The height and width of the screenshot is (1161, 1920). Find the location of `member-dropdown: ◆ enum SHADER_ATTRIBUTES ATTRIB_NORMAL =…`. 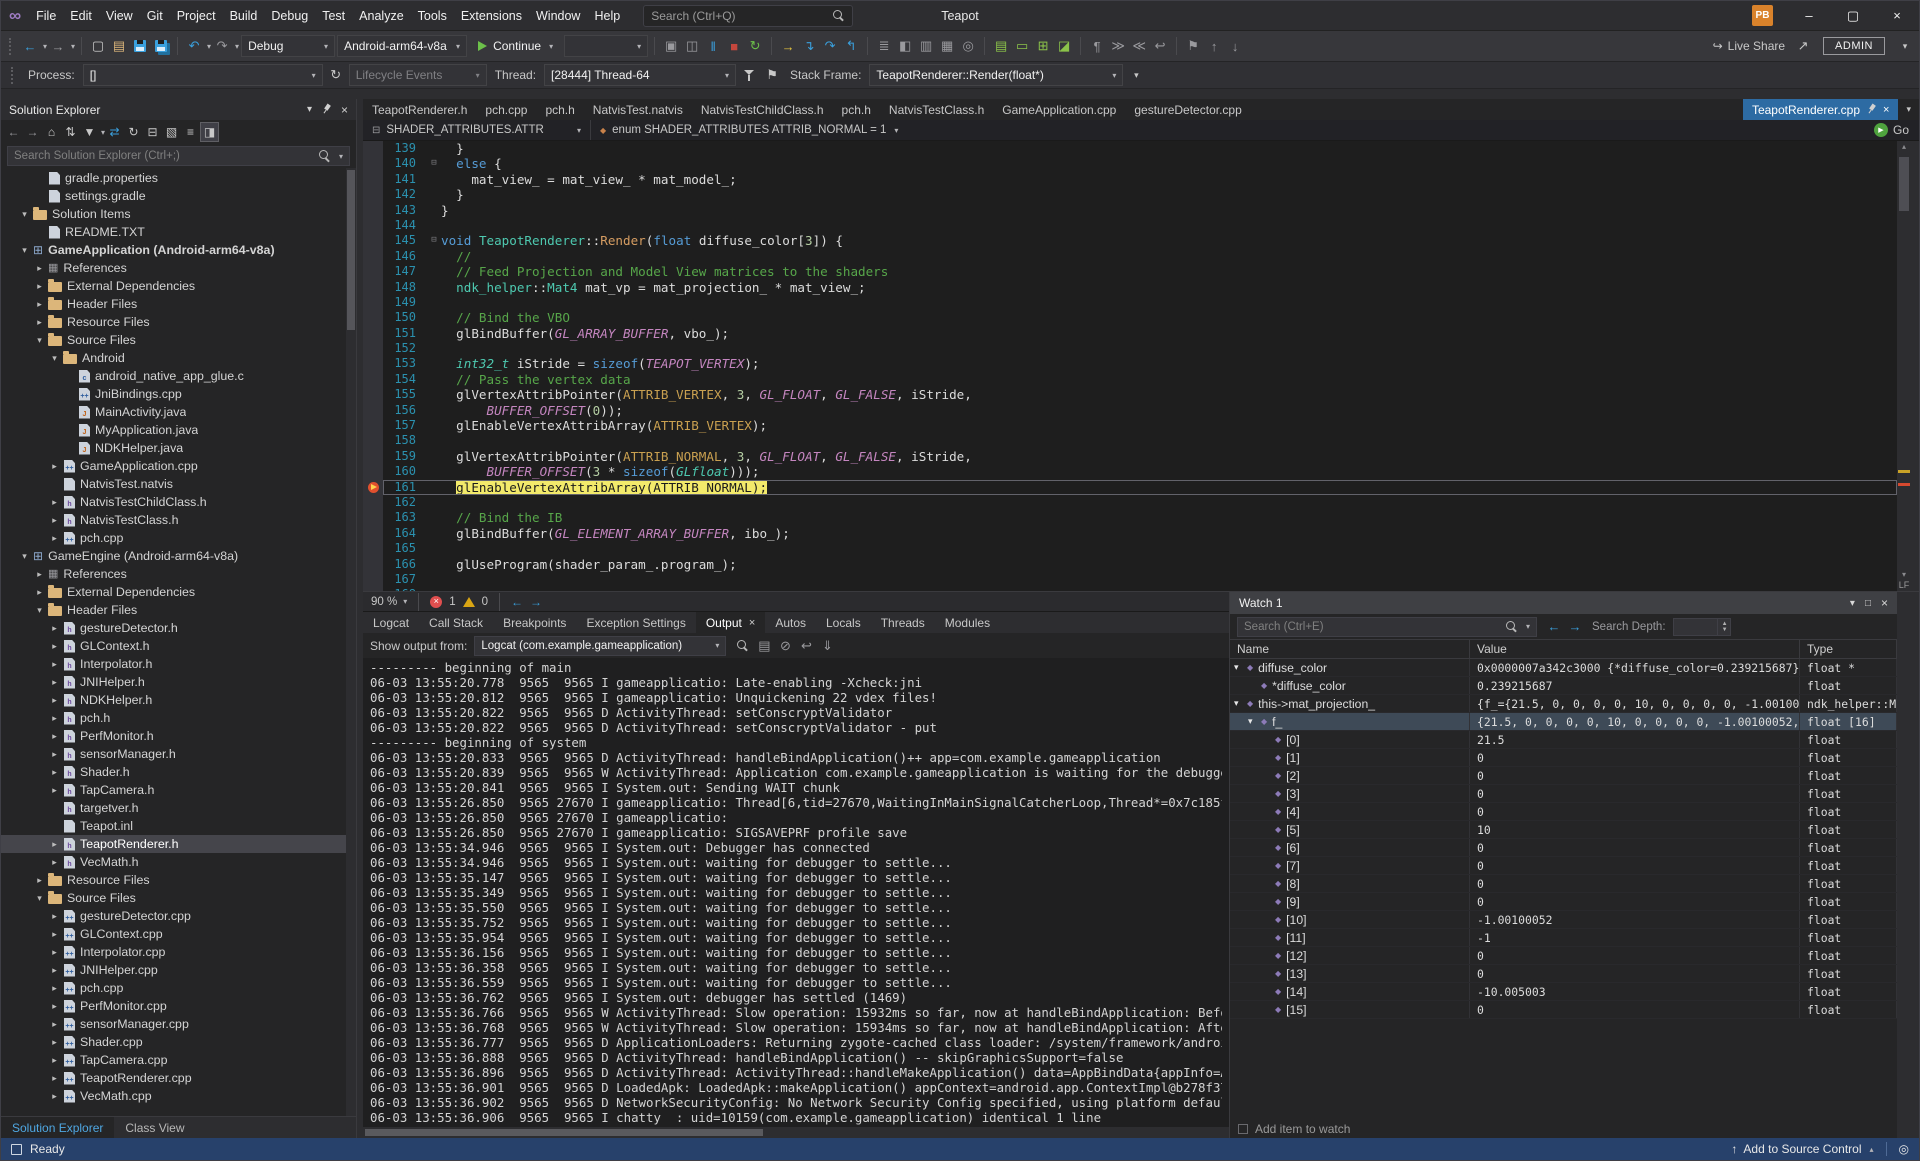

member-dropdown: ◆ enum SHADER_ATTRIBUTES ATTRIB_NORMAL =… is located at coordinates (749, 130).